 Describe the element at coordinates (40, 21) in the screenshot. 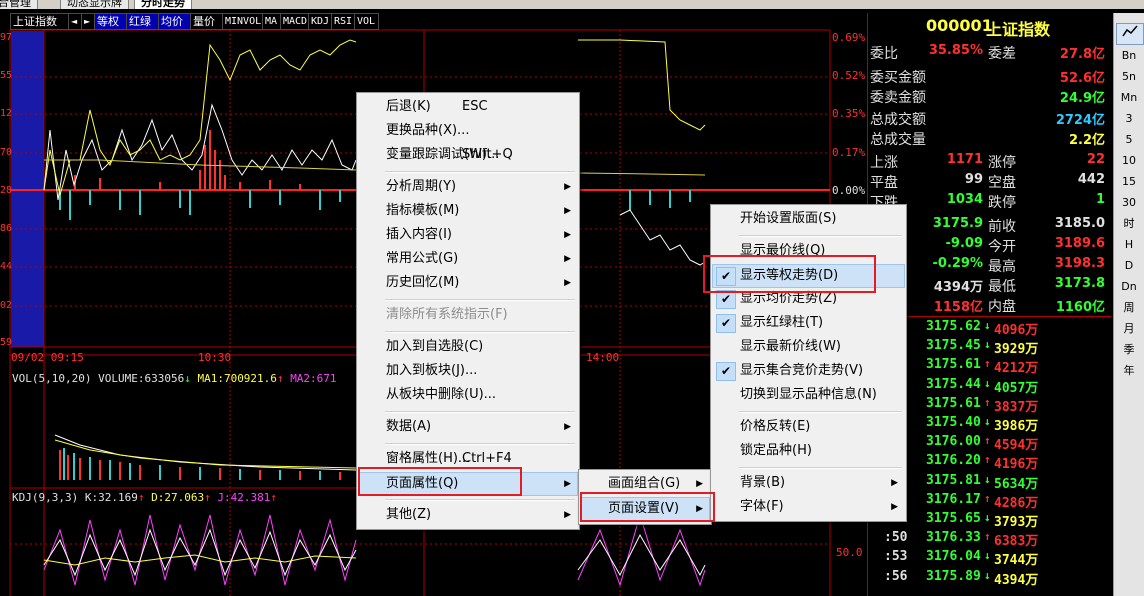

I see `symbol-selector: 上证指数` at that location.